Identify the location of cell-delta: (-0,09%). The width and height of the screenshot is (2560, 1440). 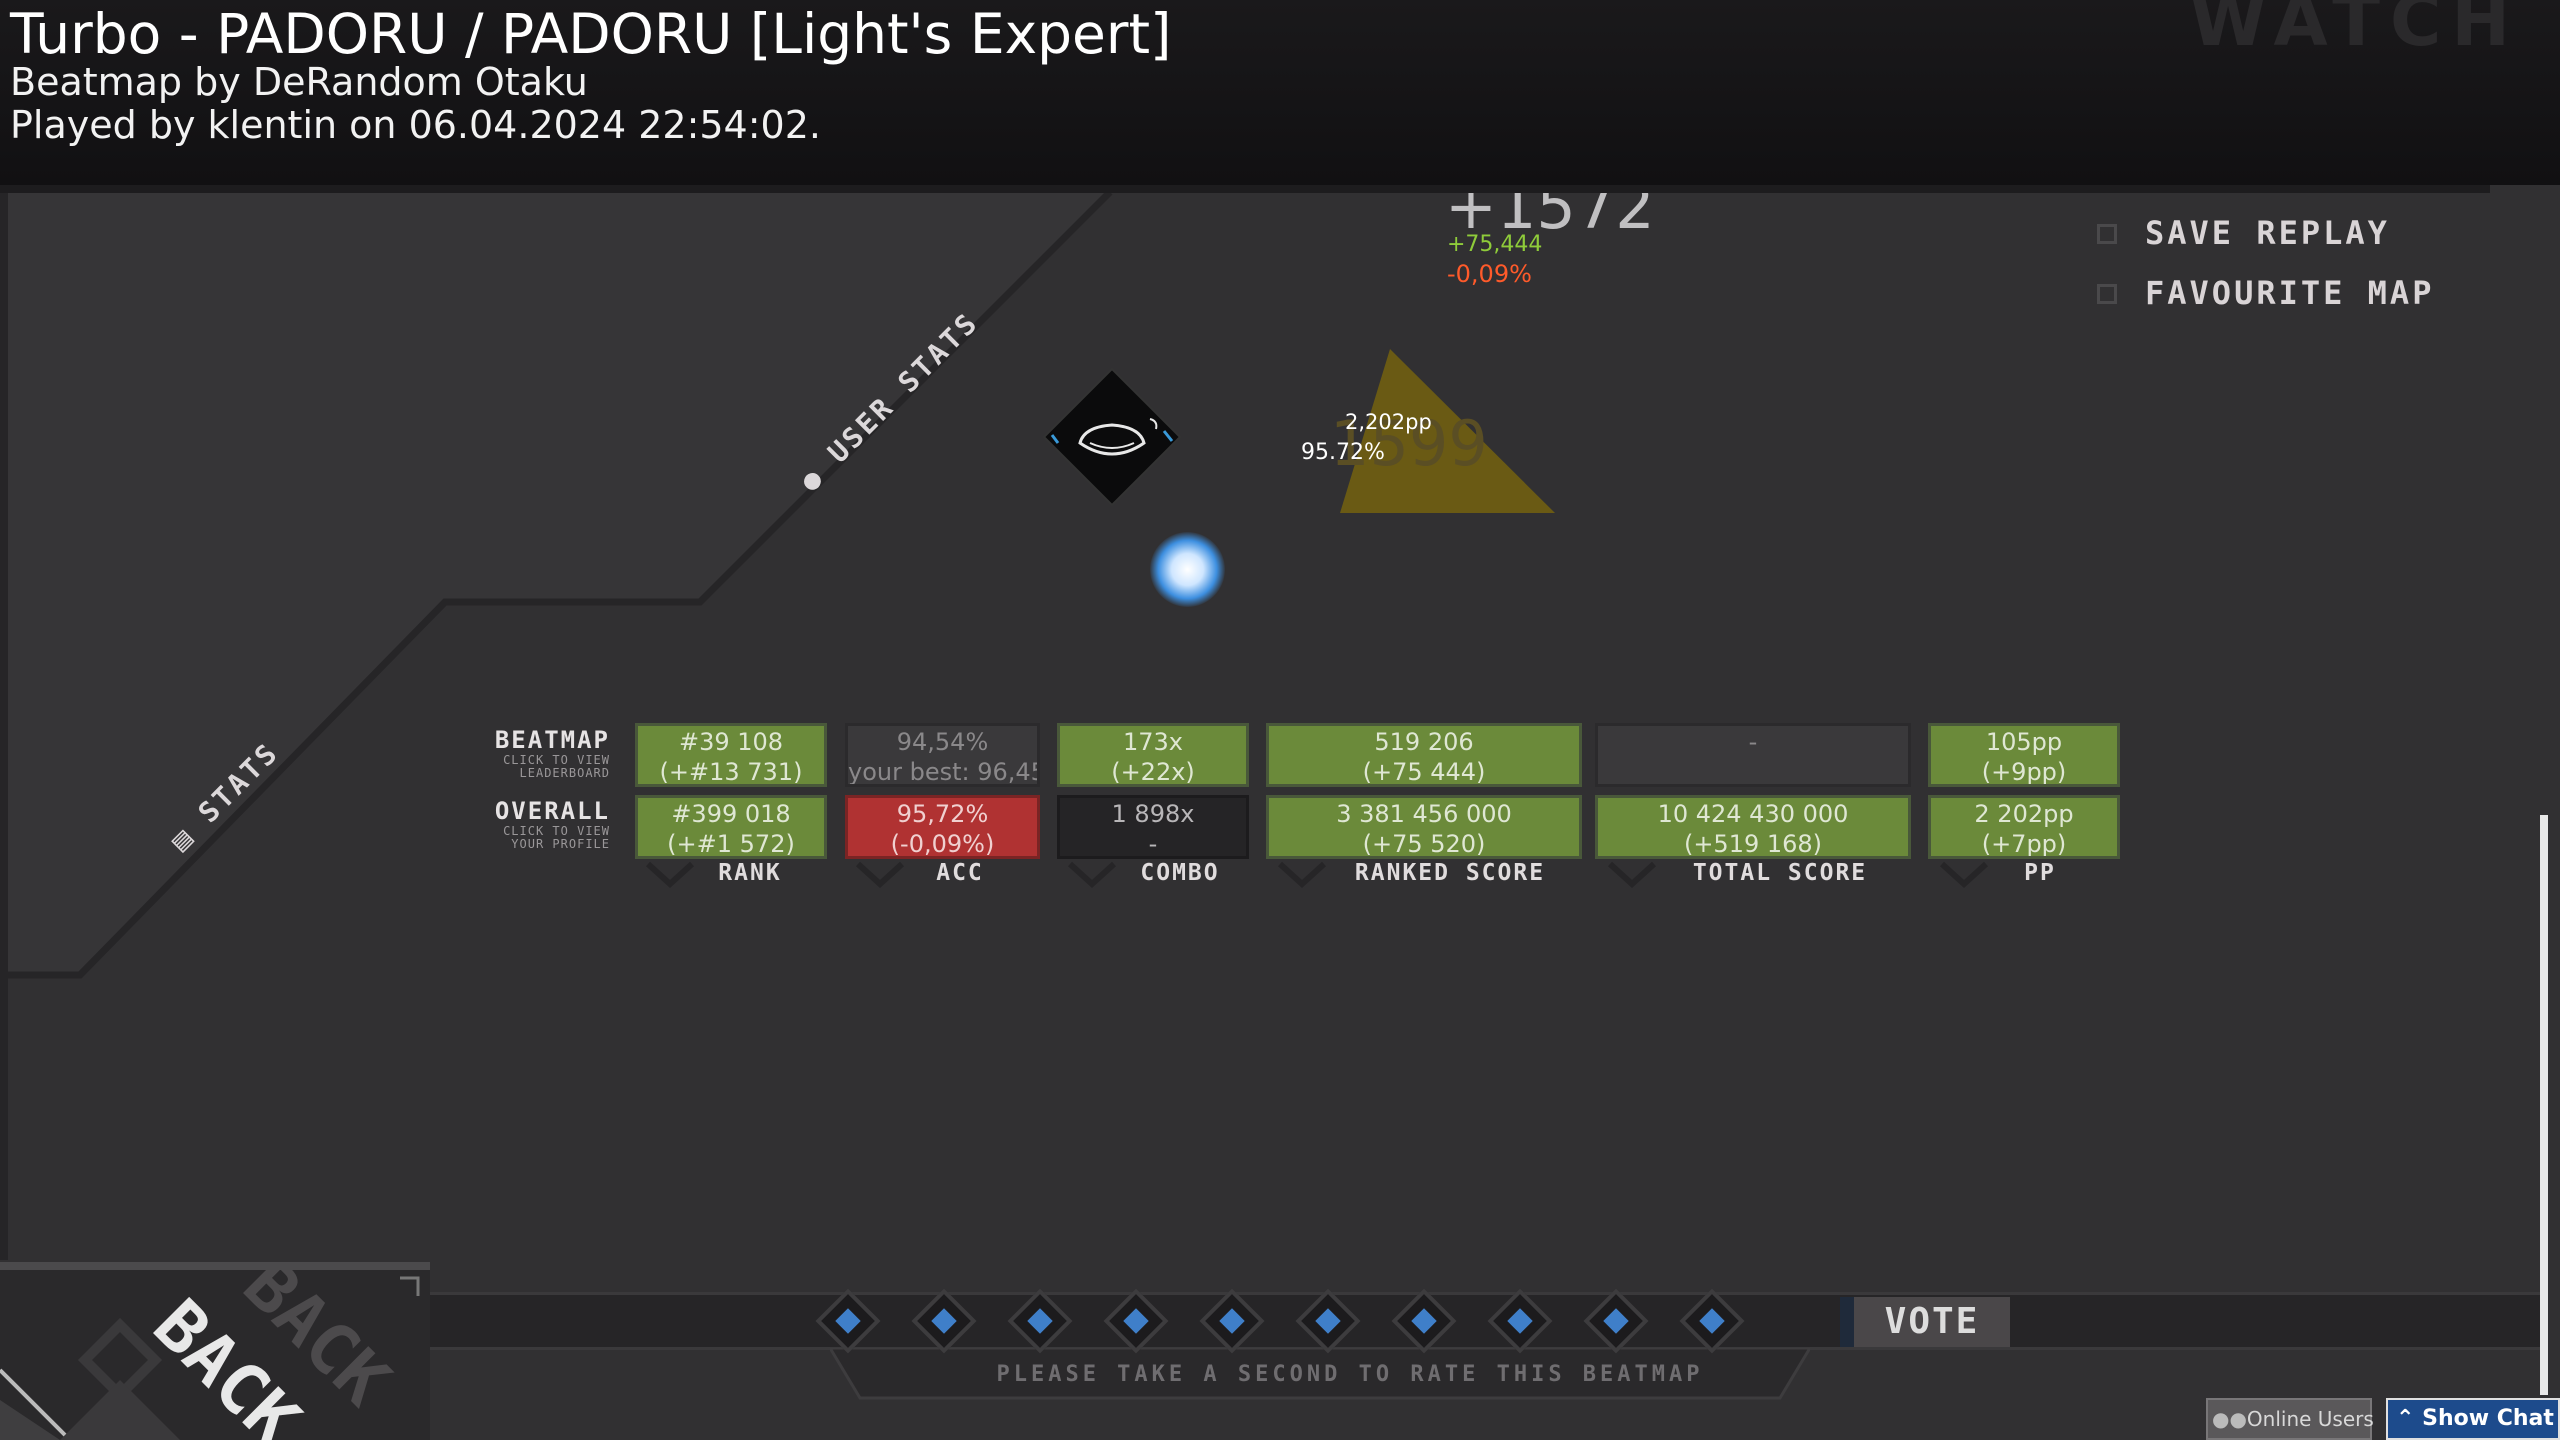
(942, 844).